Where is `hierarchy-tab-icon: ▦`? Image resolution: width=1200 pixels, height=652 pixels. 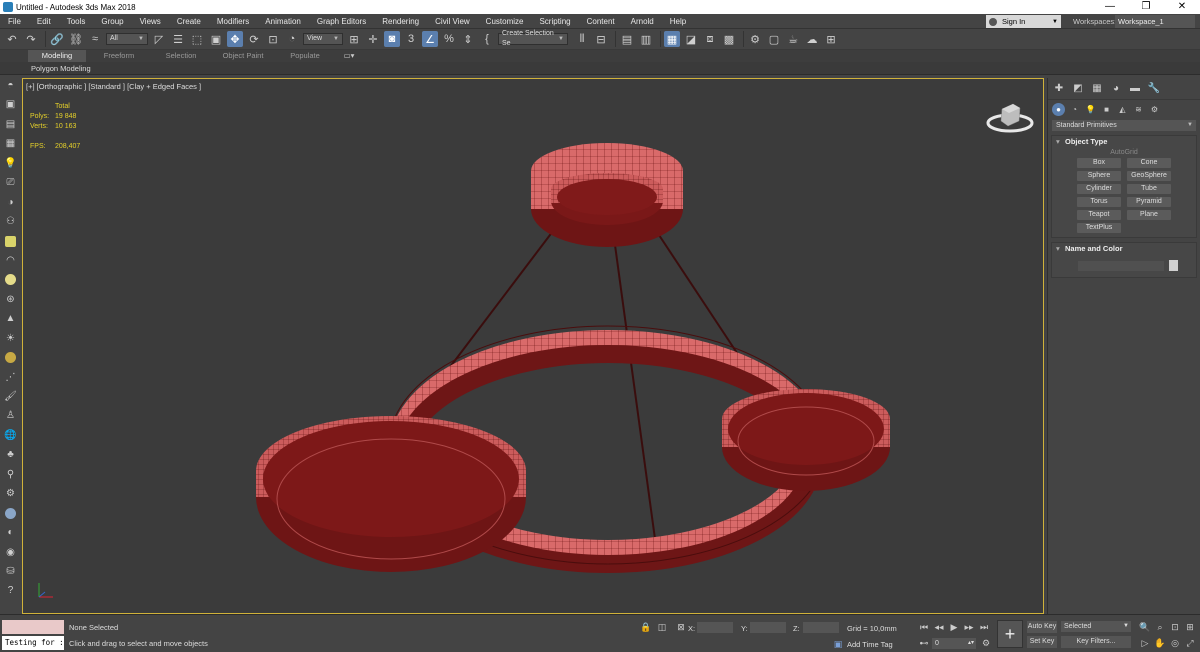
hierarchy-tab-icon: ▦ is located at coordinates (1097, 89).